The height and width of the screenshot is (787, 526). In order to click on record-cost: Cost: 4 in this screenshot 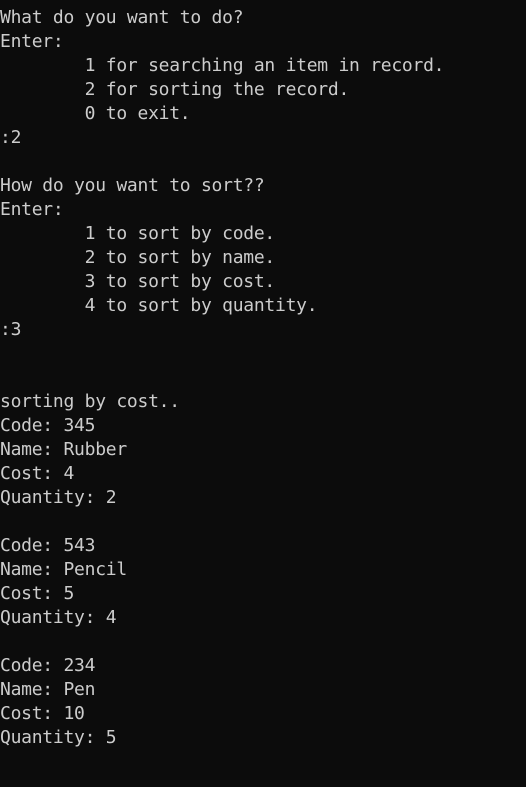, I will do `click(37, 473)`.